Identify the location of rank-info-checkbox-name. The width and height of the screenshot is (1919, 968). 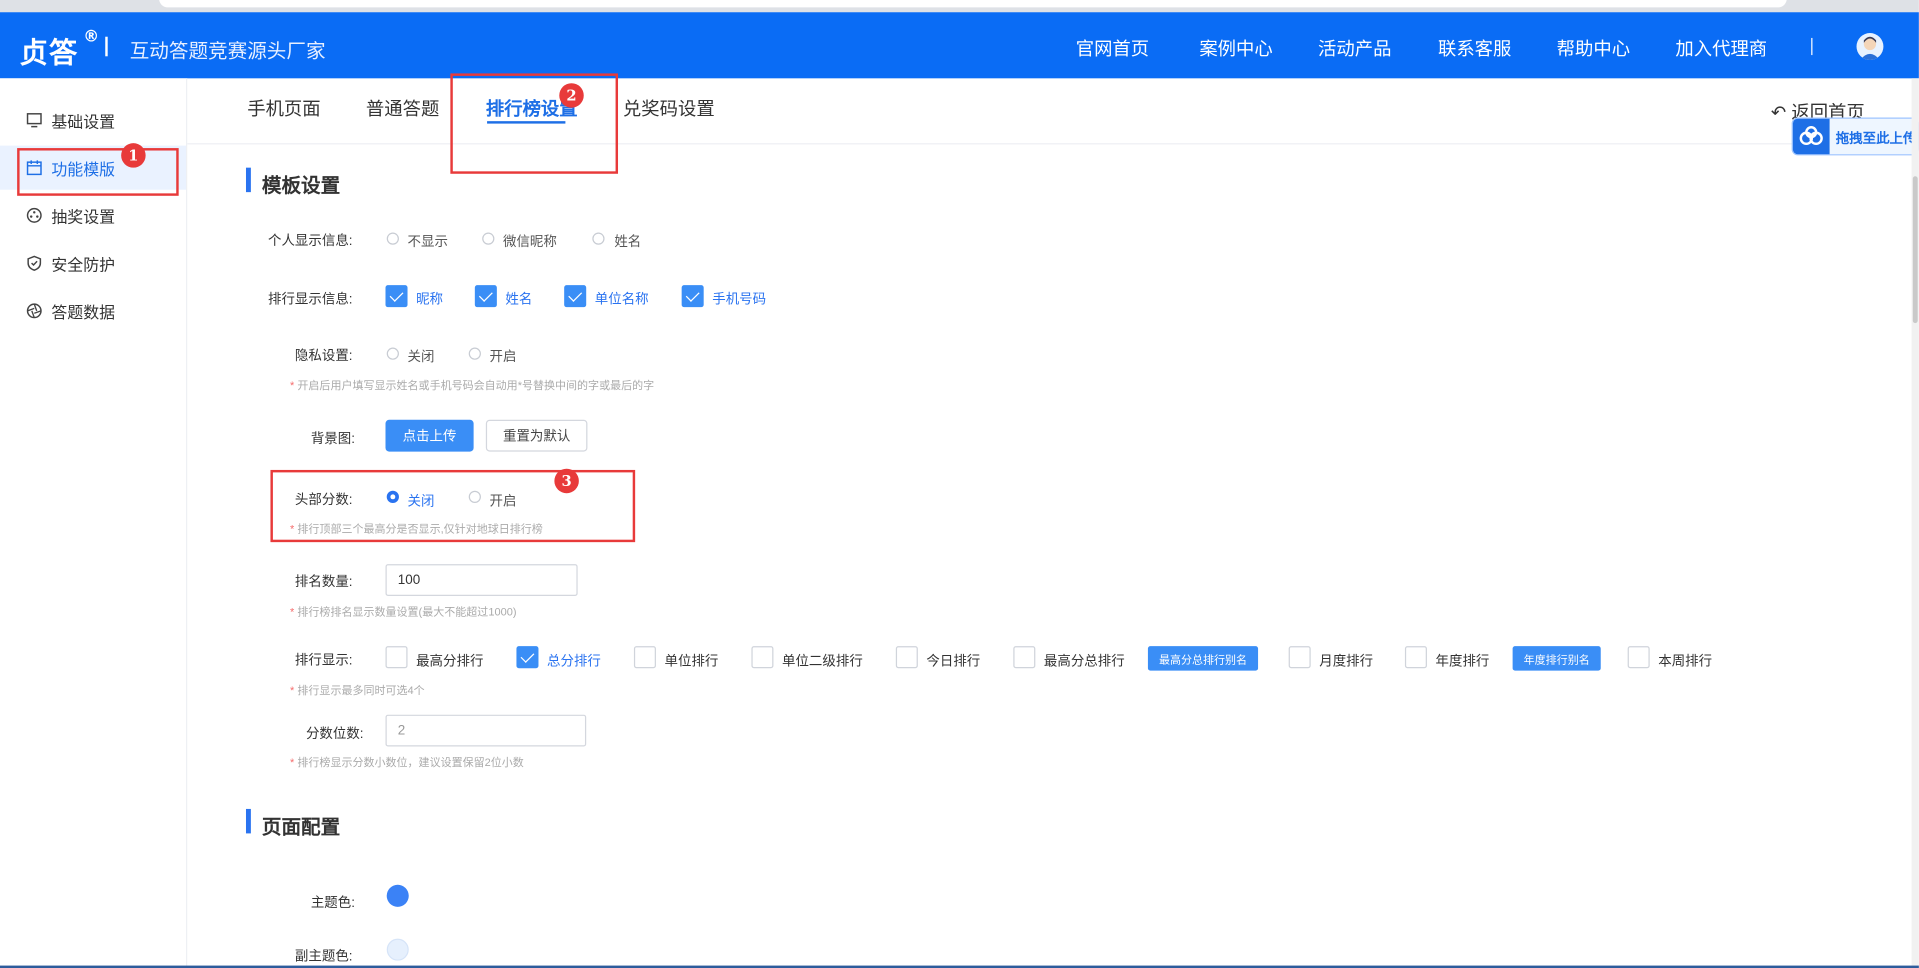
(485, 296).